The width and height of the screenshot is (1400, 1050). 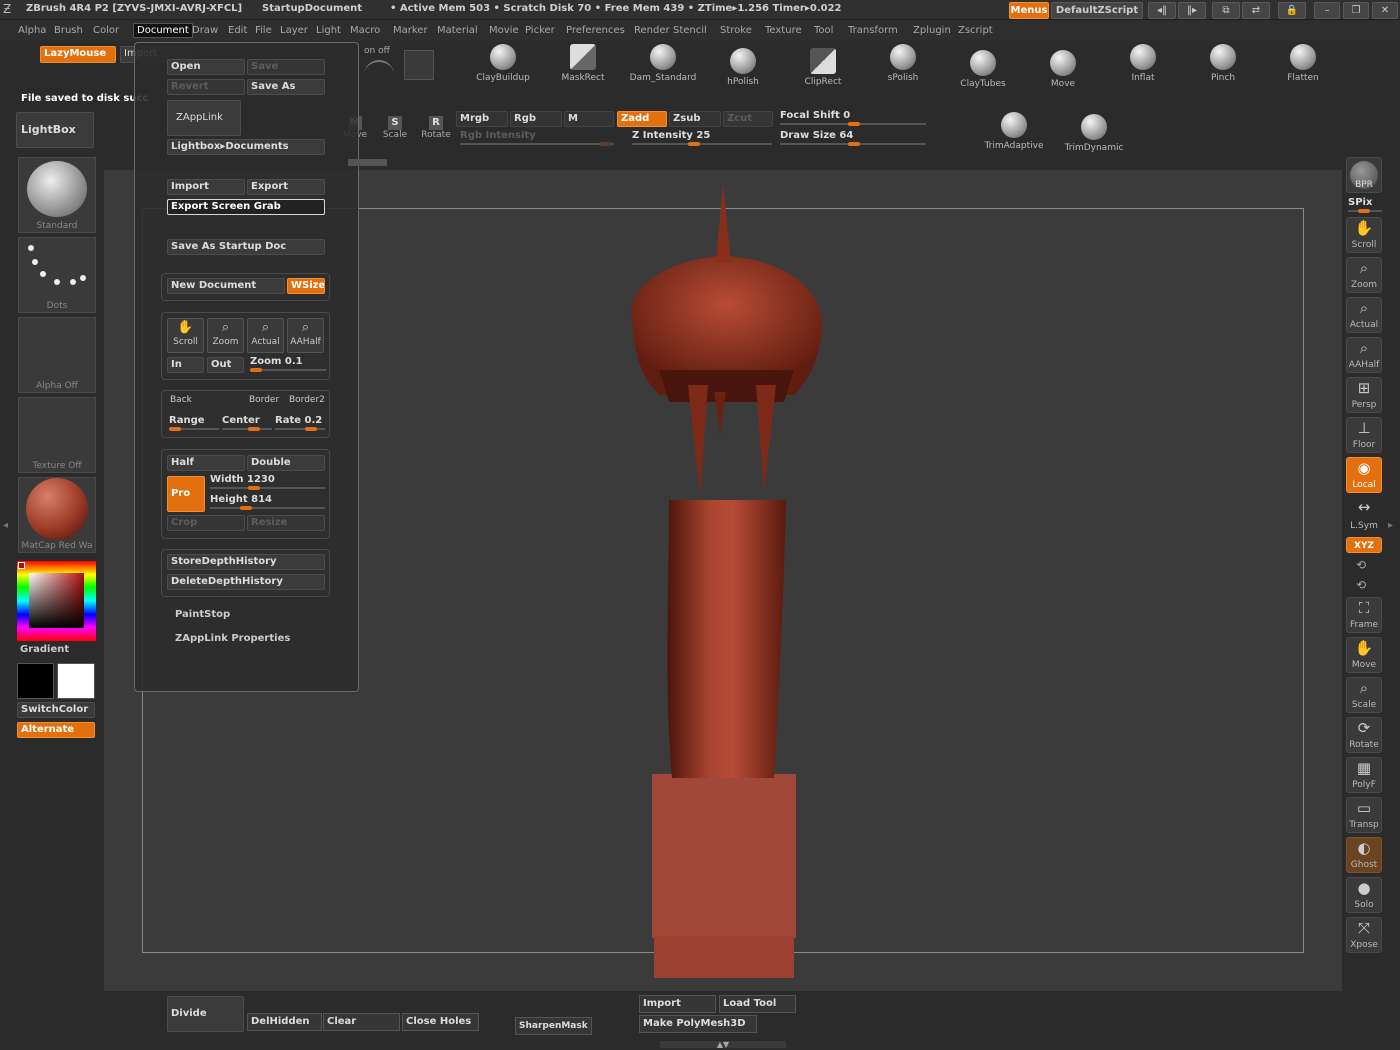 What do you see at coordinates (736, 30) in the screenshot?
I see `menu-stroke: Stroke` at bounding box center [736, 30].